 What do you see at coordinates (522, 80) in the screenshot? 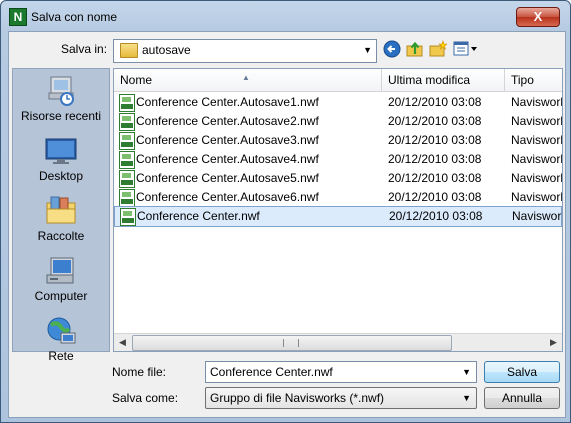
I see `column-type-label: Tipo` at bounding box center [522, 80].